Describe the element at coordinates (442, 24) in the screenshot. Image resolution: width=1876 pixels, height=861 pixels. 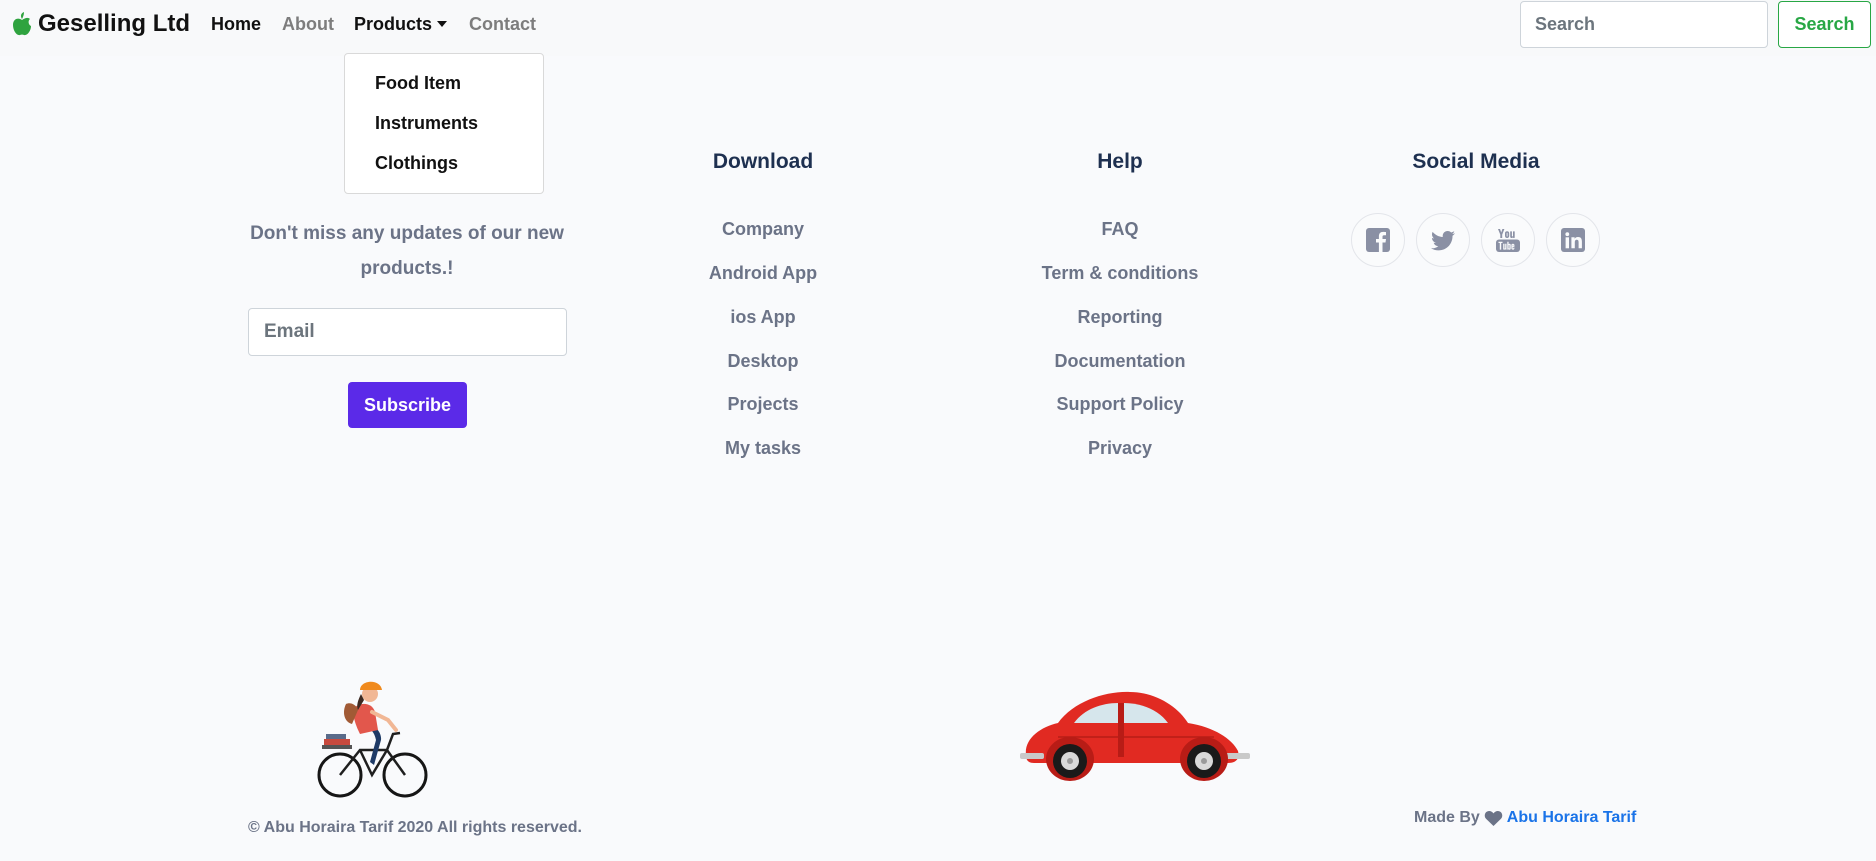
I see `caret-down-icon` at that location.